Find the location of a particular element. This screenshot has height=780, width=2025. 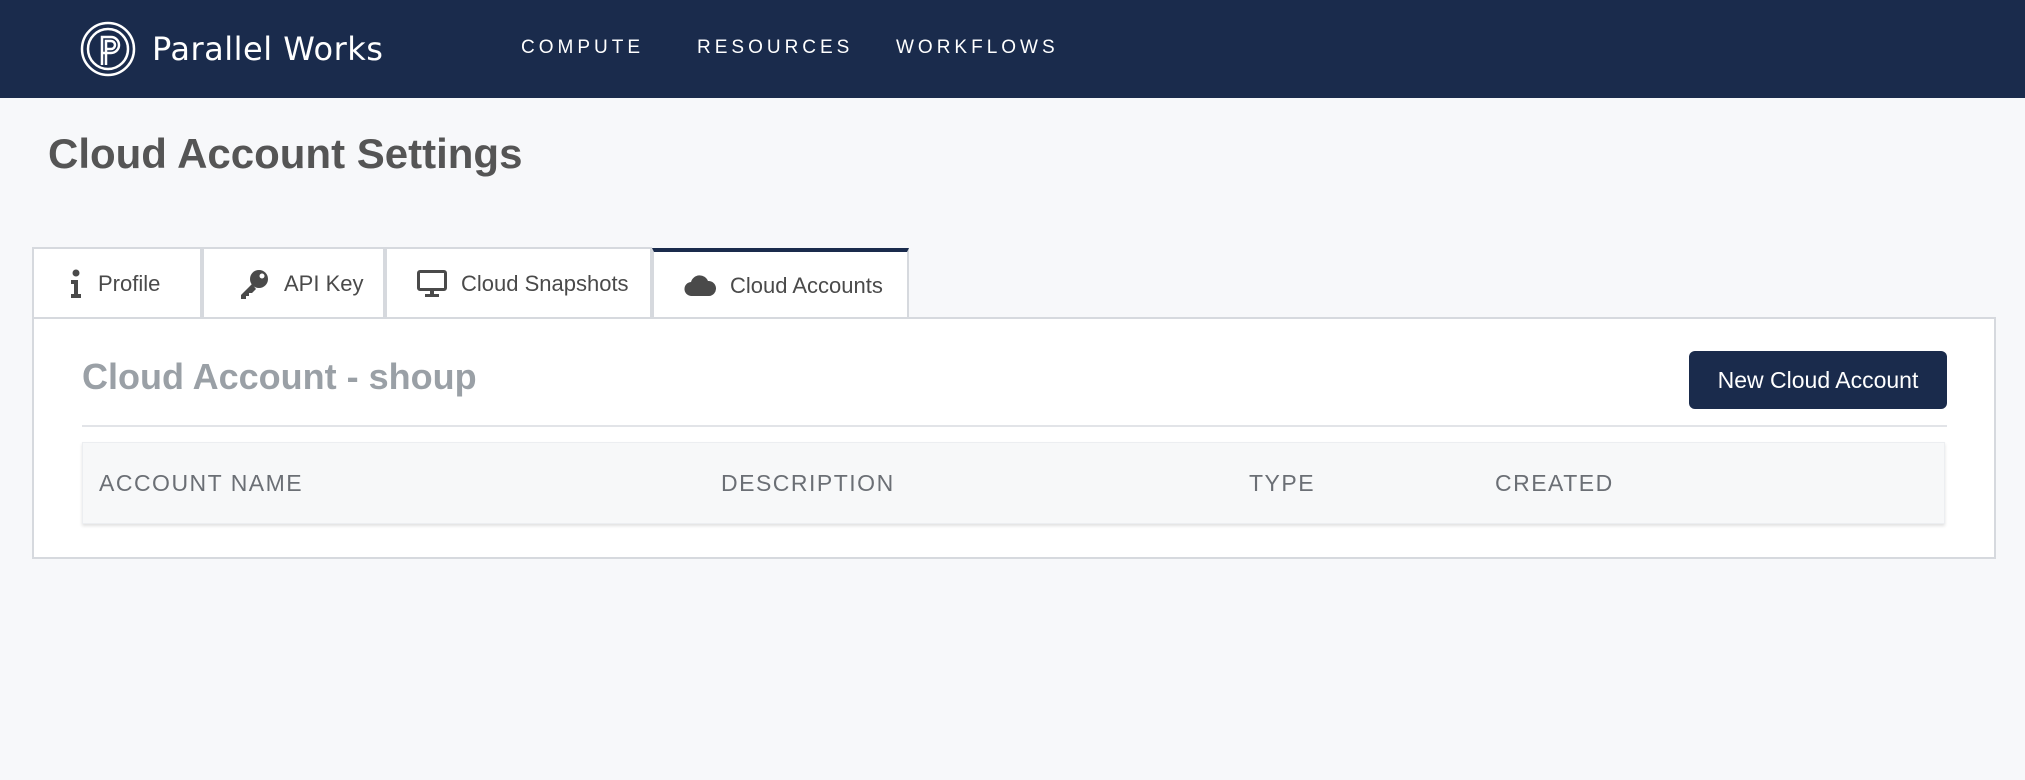

tab-cloud-snapshots-label: Cloud Snapshots is located at coordinates (545, 283).